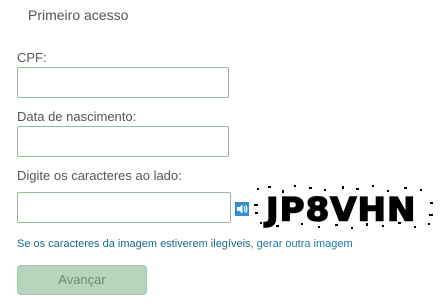 Image resolution: width=444 pixels, height=308 pixels. I want to click on cpf-input, so click(123, 82).